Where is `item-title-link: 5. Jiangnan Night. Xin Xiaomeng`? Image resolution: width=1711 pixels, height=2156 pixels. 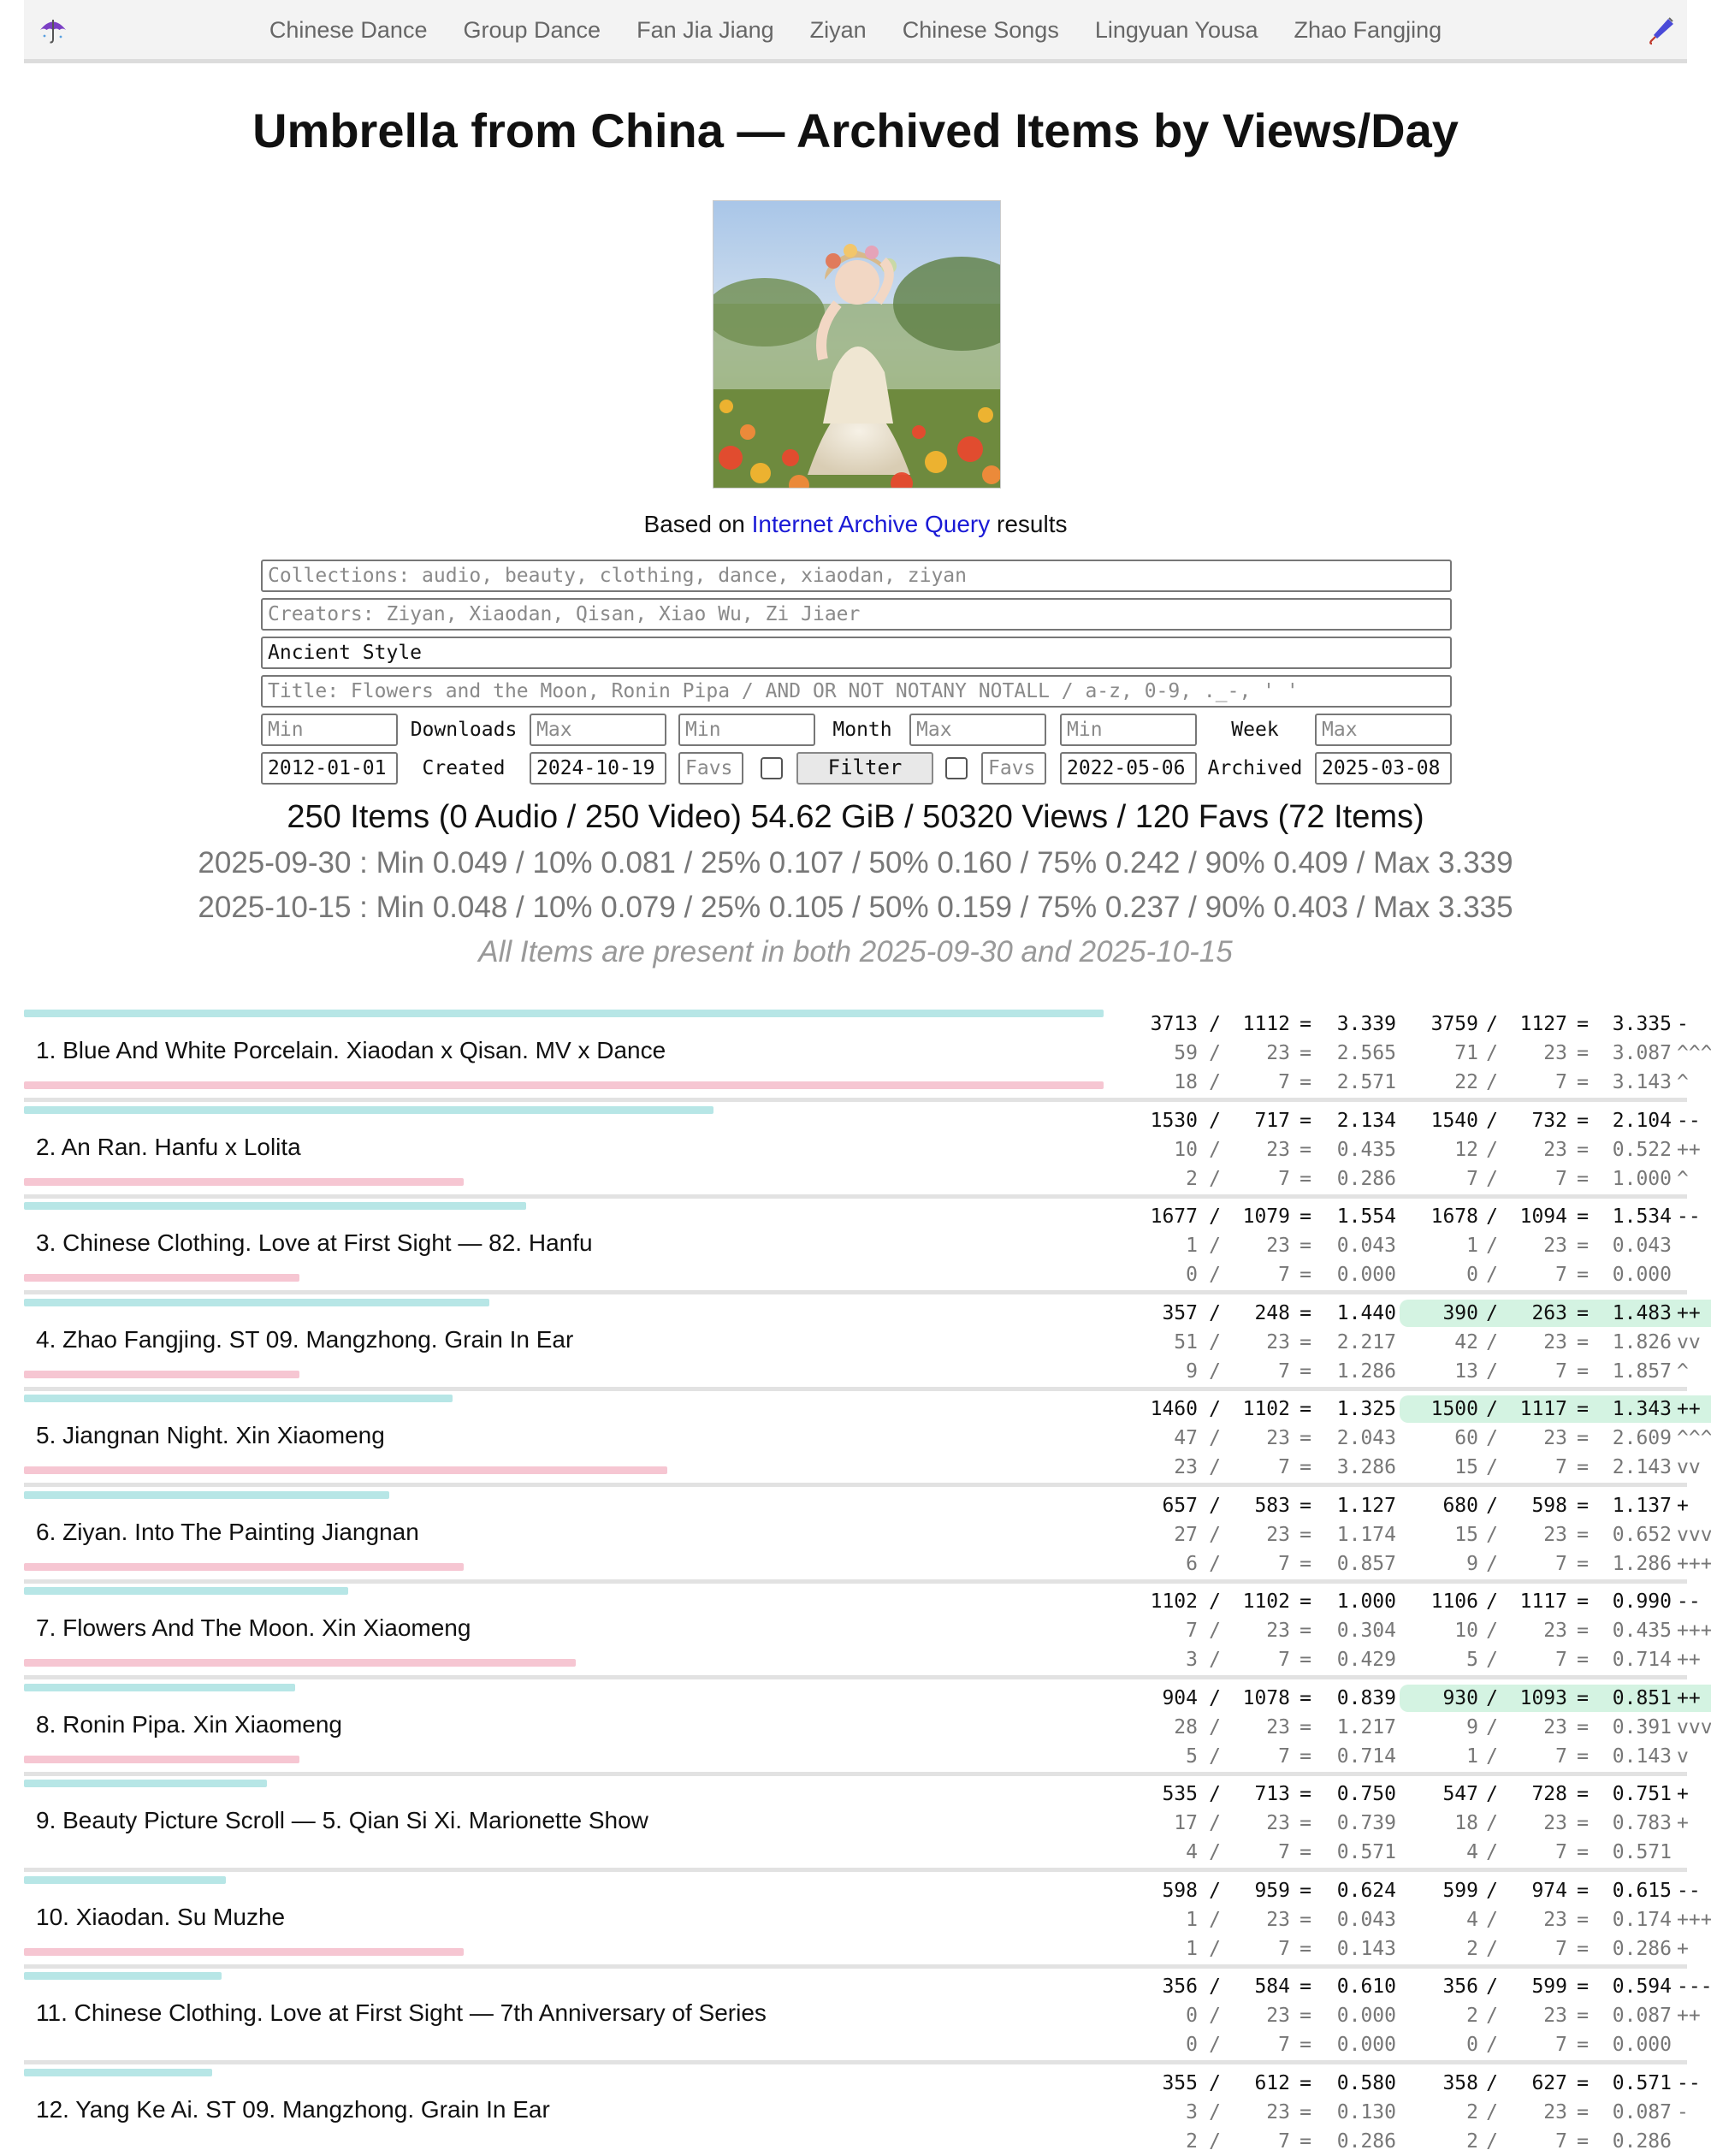
item-title-link: 5. Jiangnan Night. Xin Xiaomeng is located at coordinates (211, 1435).